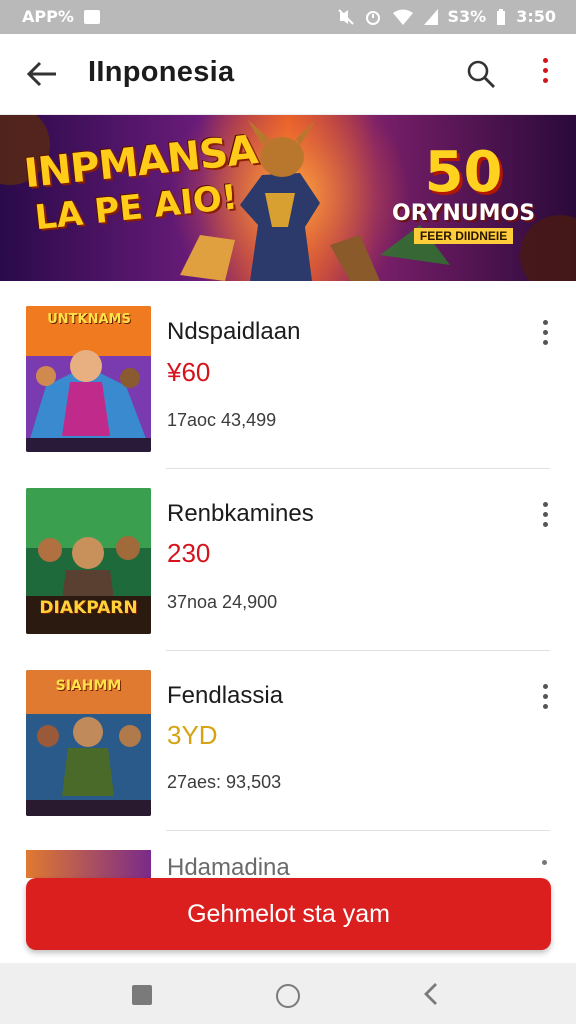 The width and height of the screenshot is (576, 1024). I want to click on divider, so click(358, 830).